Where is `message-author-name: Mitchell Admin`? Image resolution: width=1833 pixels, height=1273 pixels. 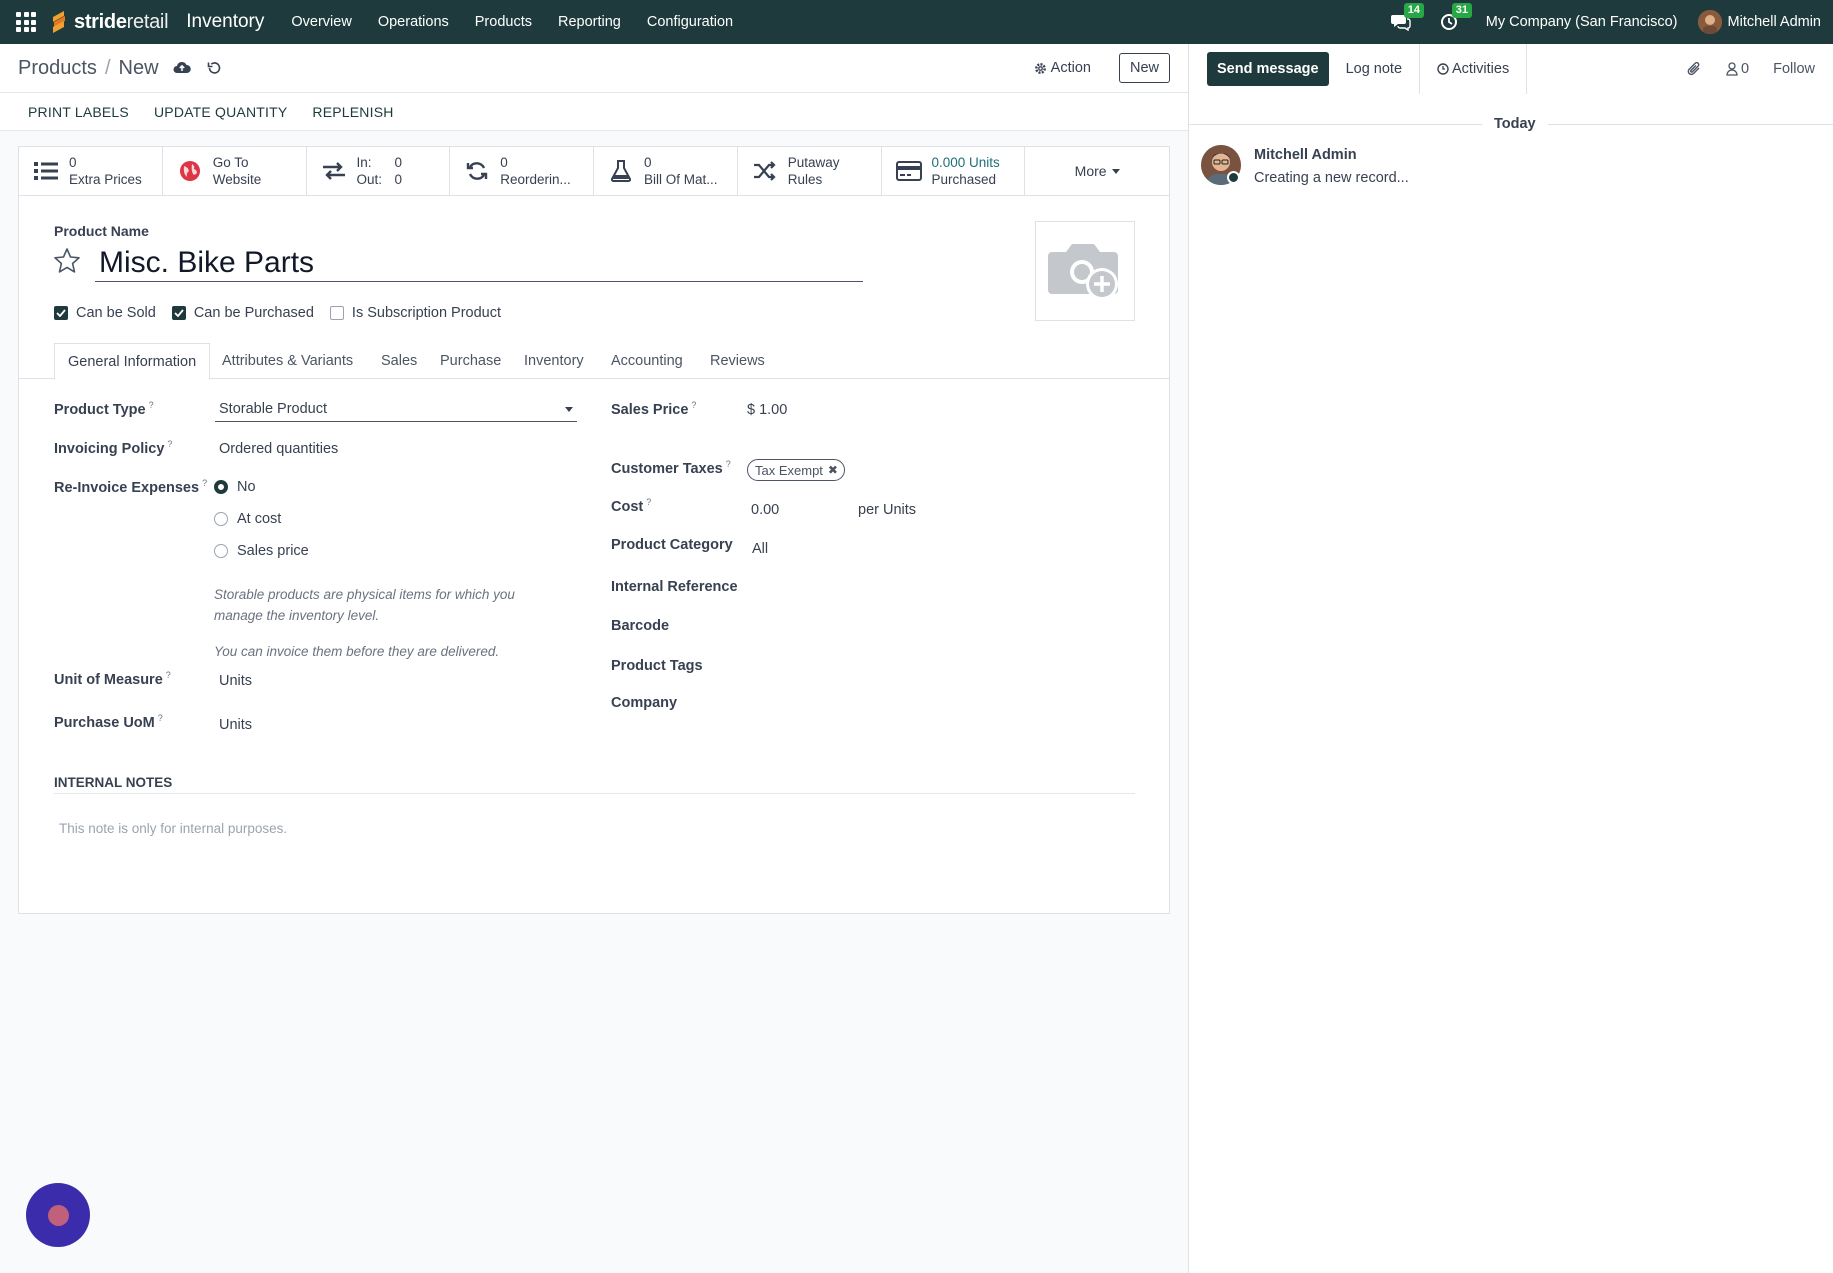 message-author-name: Mitchell Admin is located at coordinates (1305, 155).